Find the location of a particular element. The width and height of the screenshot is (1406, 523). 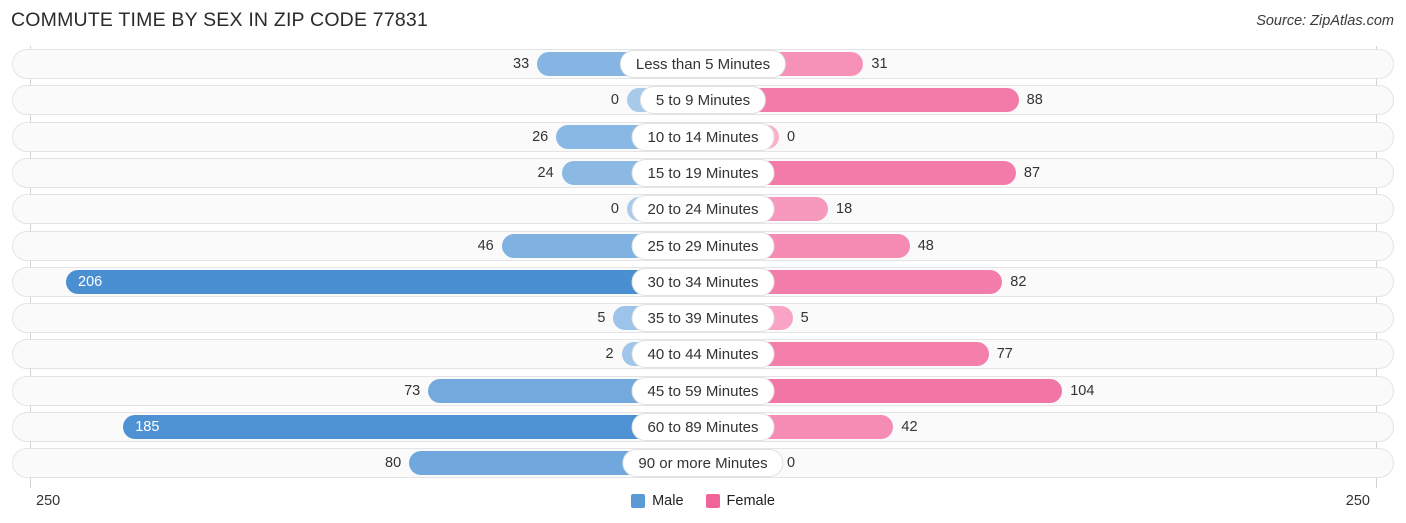

bar-row: 80 0 90 or more Minutes is located at coordinates (703, 463).